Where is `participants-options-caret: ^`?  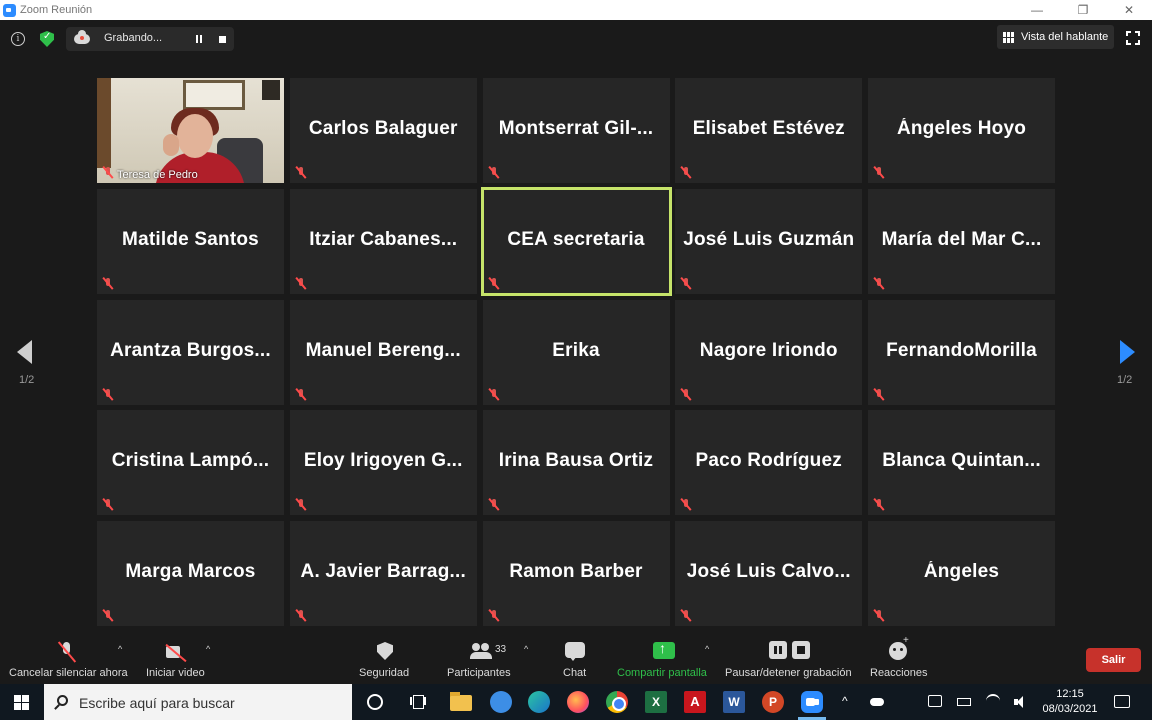
participants-options-caret: ^ is located at coordinates (526, 649).